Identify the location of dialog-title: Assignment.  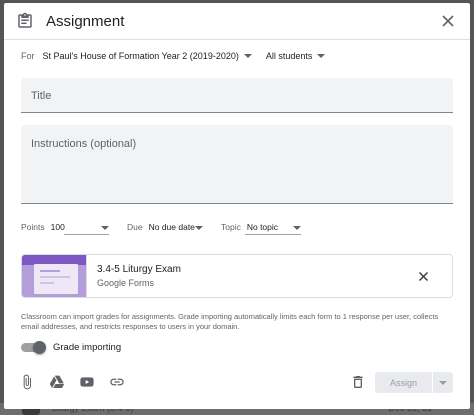
(85, 21).